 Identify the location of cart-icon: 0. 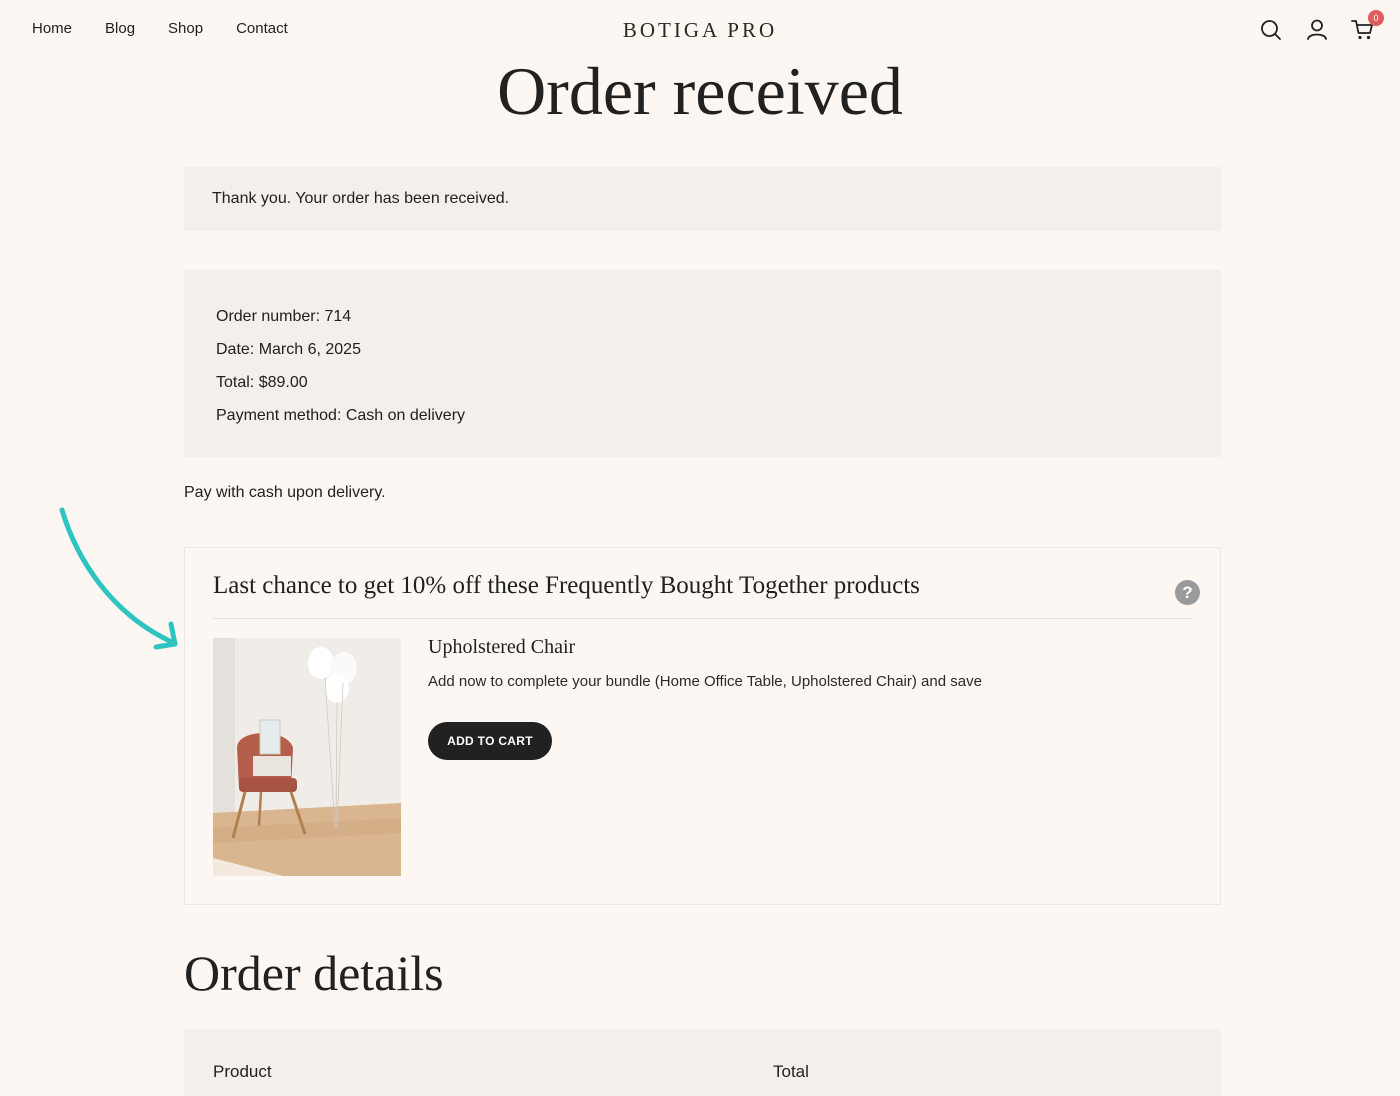
(1367, 26).